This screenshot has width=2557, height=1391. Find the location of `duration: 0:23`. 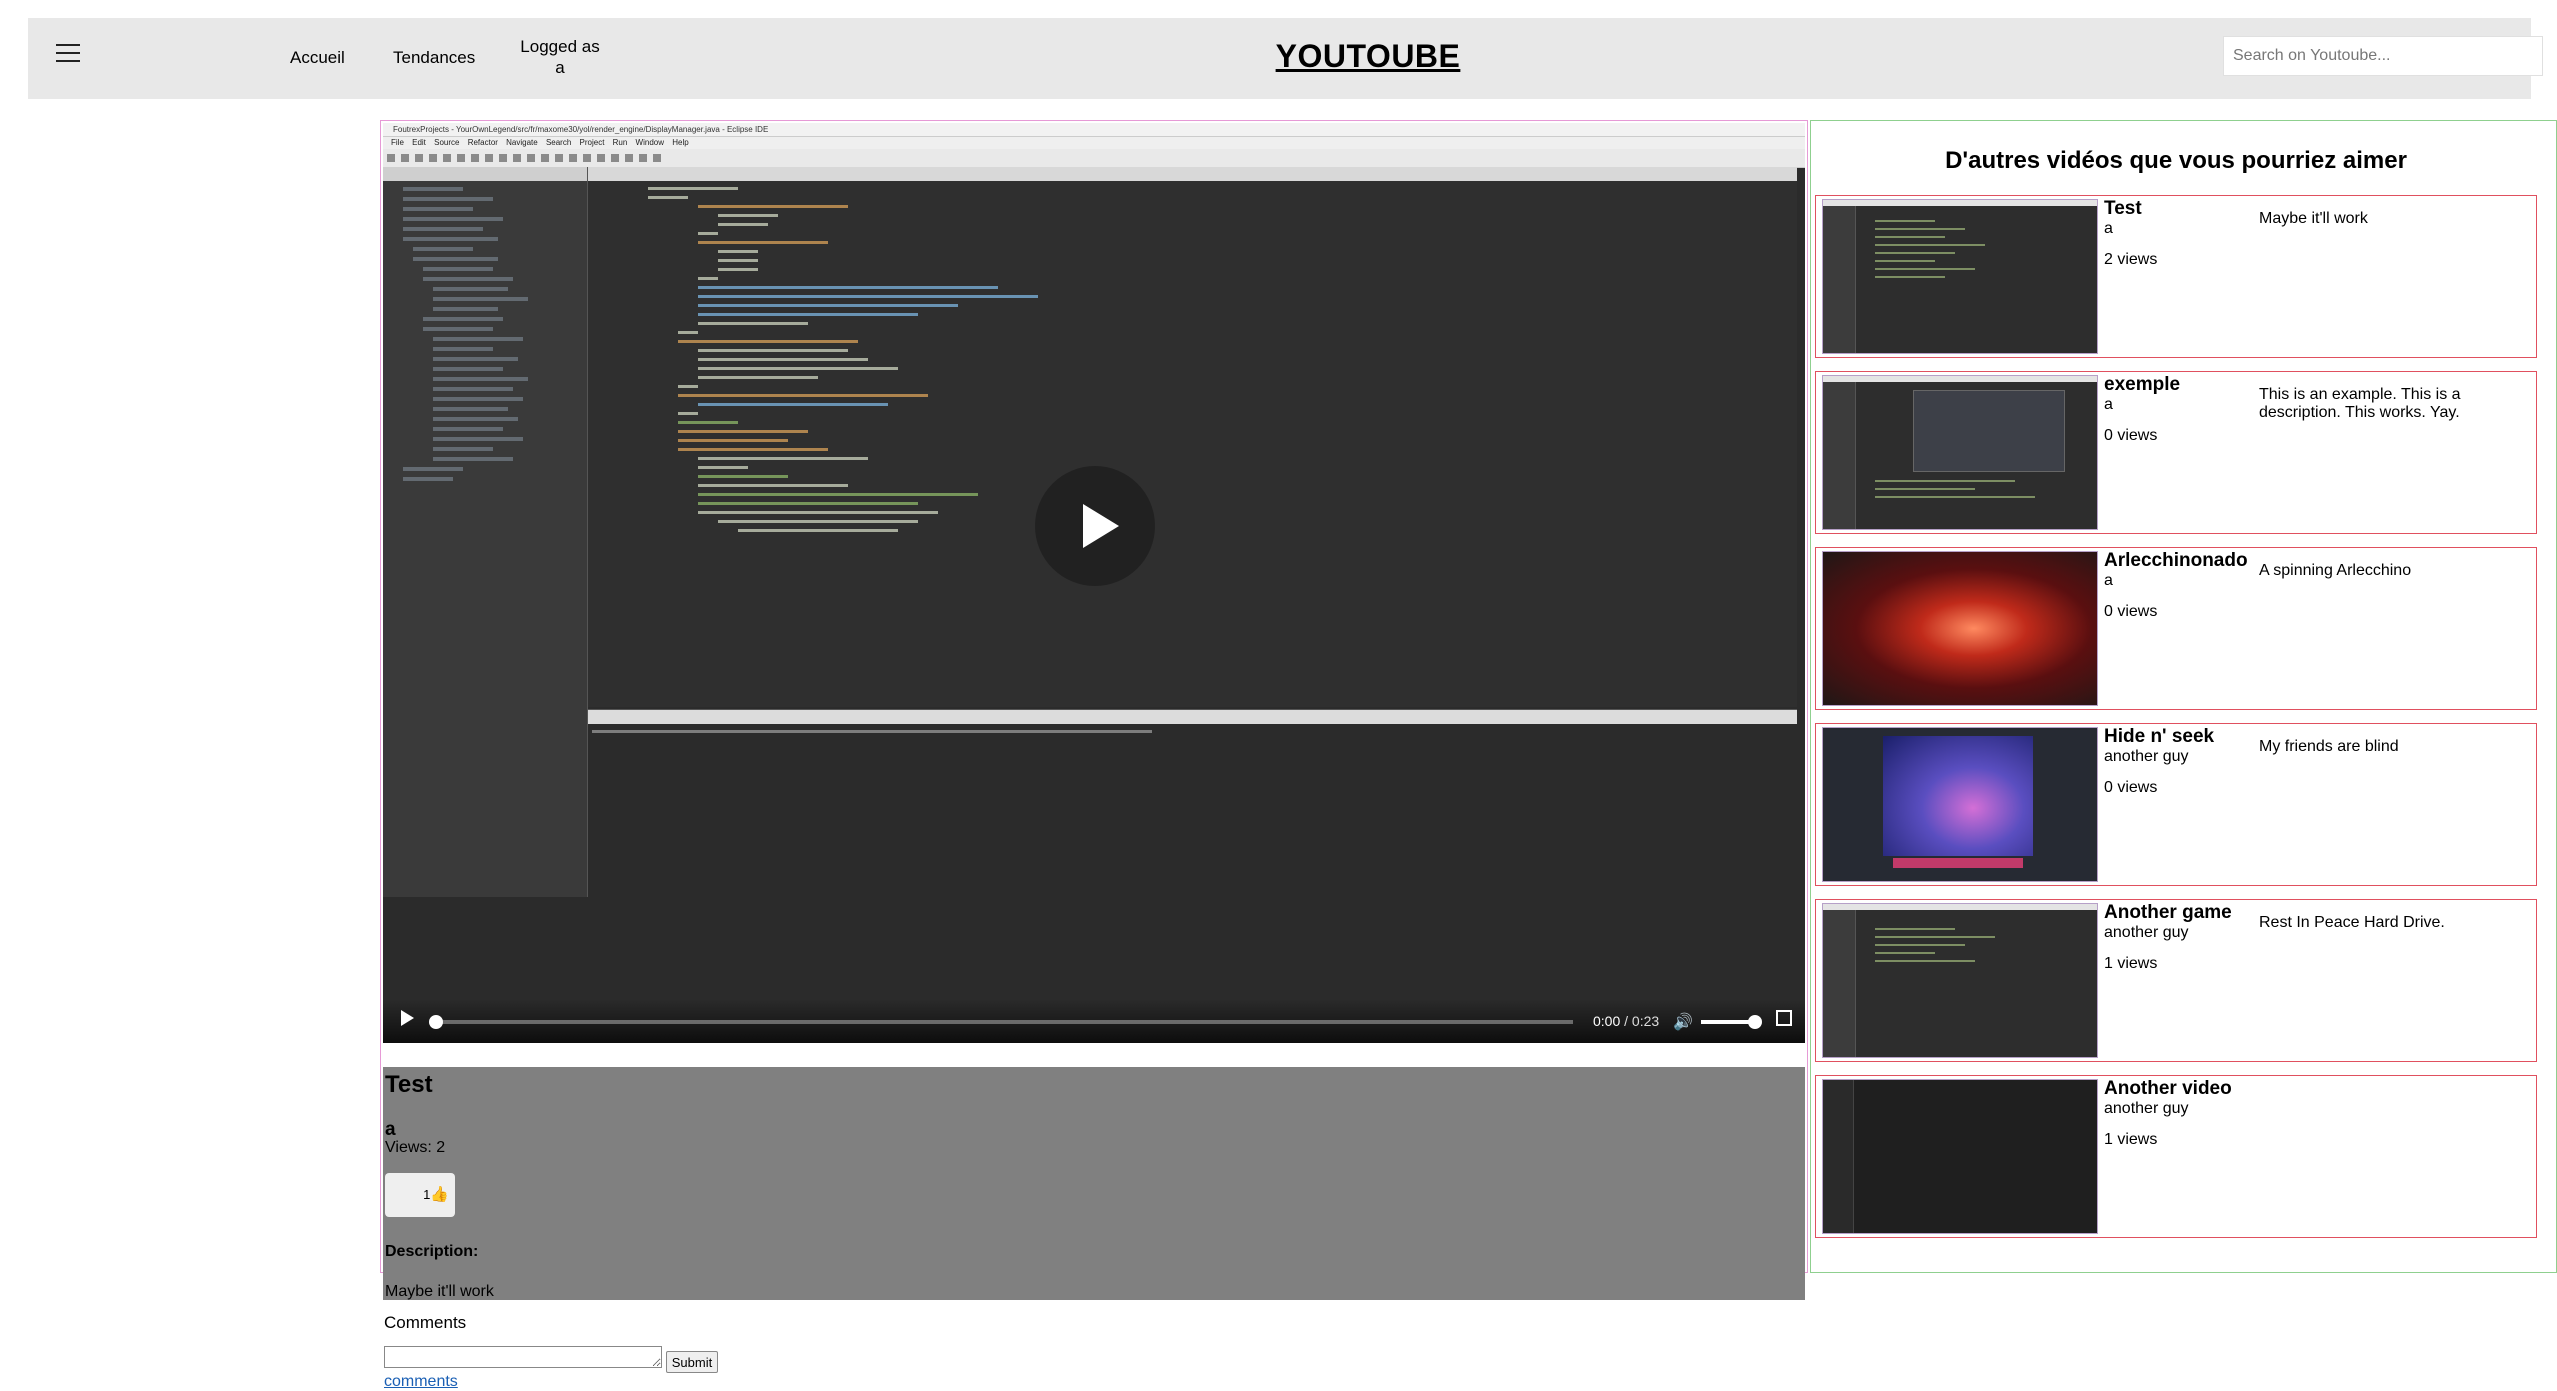

duration: 0:23 is located at coordinates (1645, 1021).